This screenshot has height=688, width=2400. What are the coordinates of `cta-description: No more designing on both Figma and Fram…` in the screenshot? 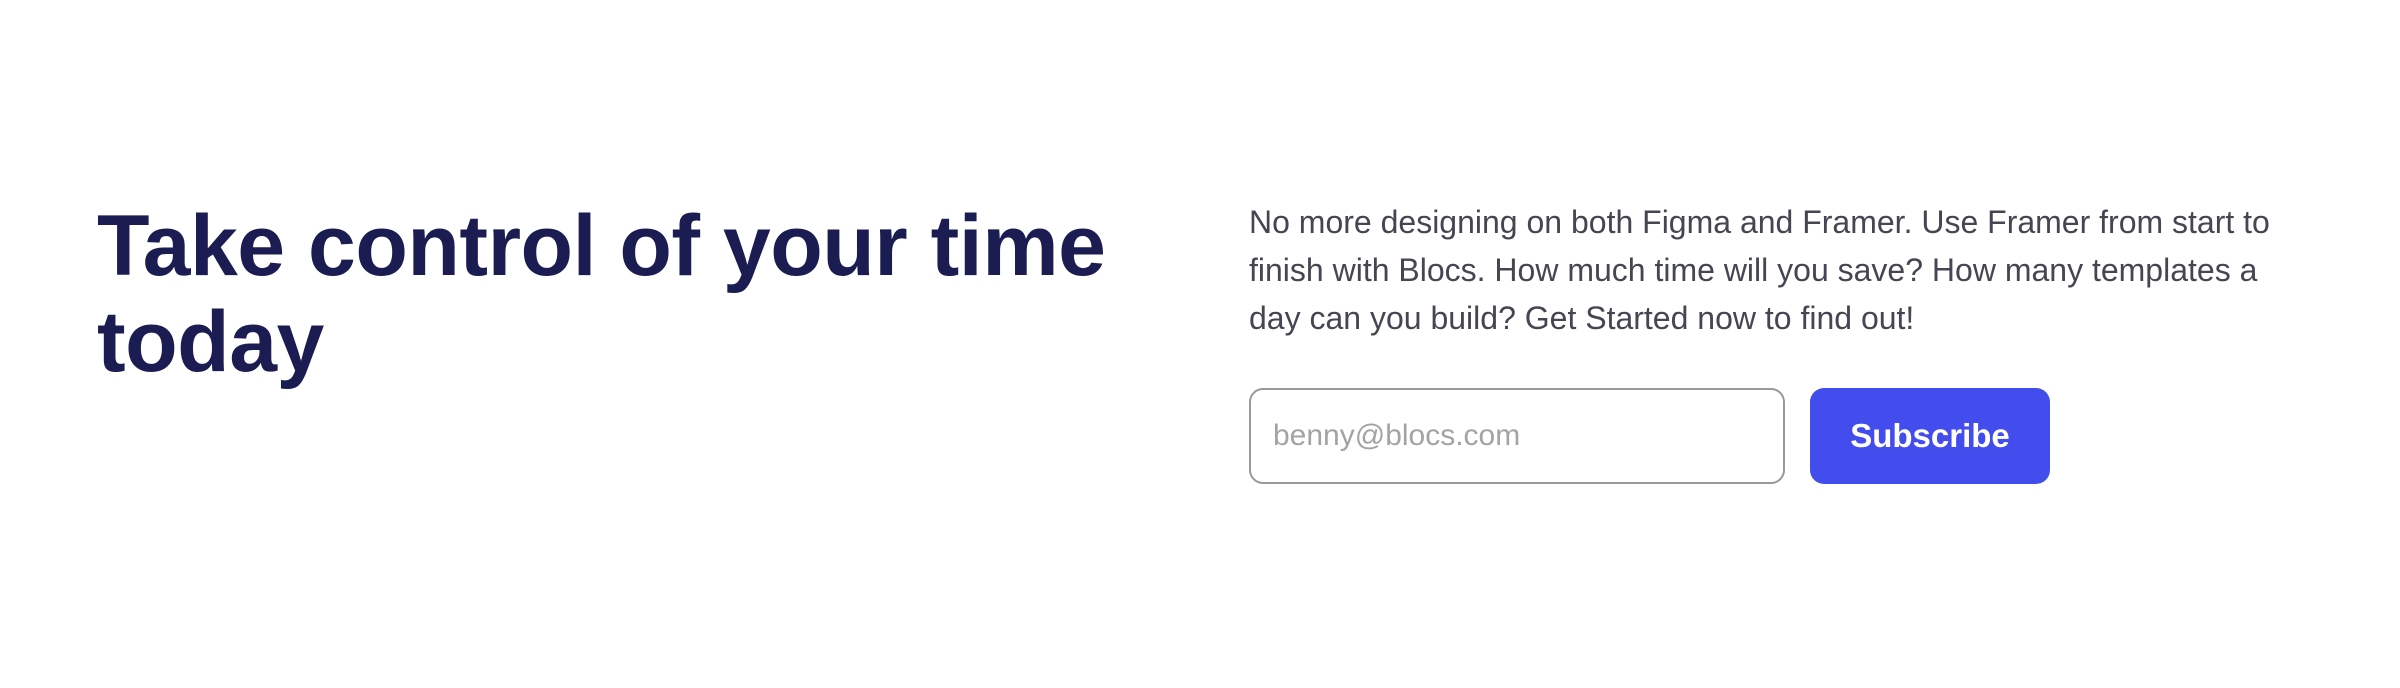 It's located at (1759, 270).